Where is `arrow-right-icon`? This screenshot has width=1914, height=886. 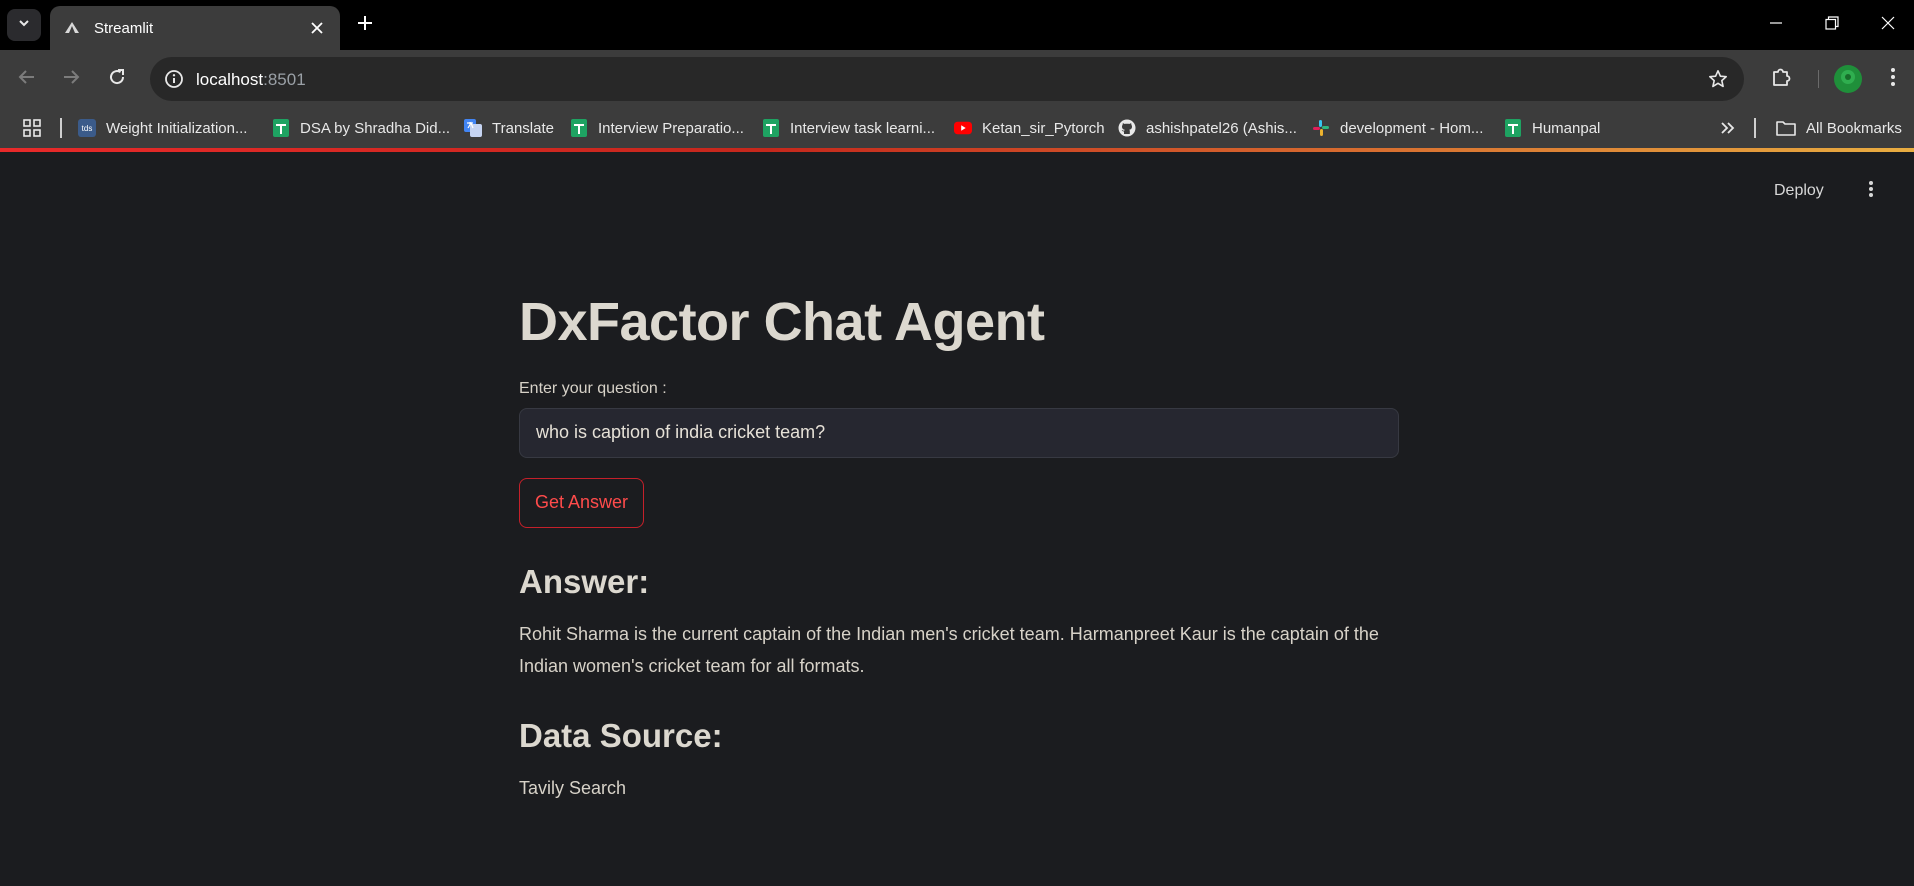
arrow-right-icon is located at coordinates (71, 79).